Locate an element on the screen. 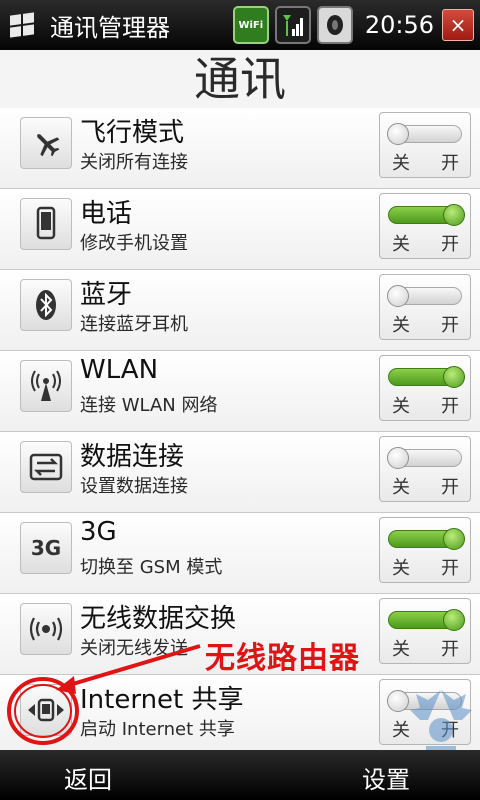 This screenshot has width=480, height=800. wifi-status-icon: WiFi is located at coordinates (250, 25).